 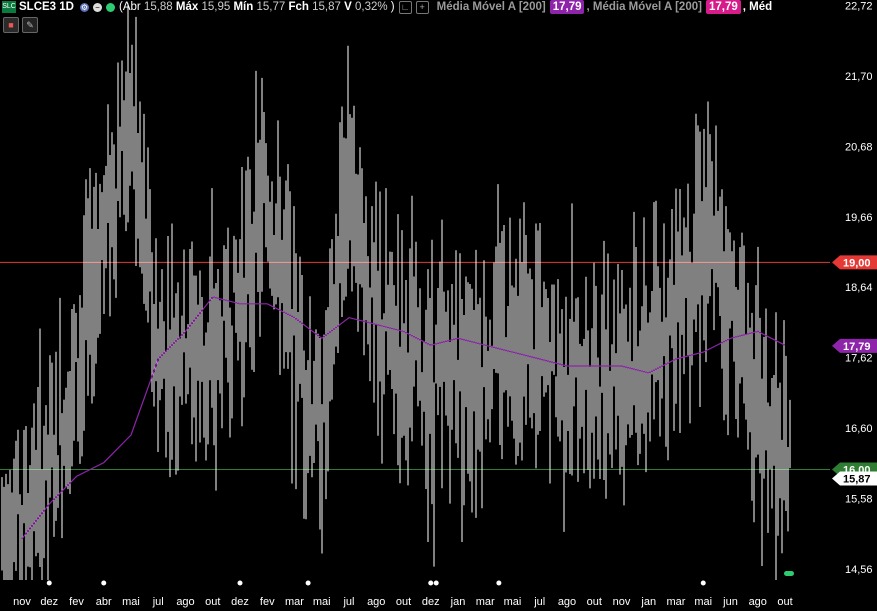 I want to click on drawing-toolbar: ■ ✎, so click(x=20, y=25).